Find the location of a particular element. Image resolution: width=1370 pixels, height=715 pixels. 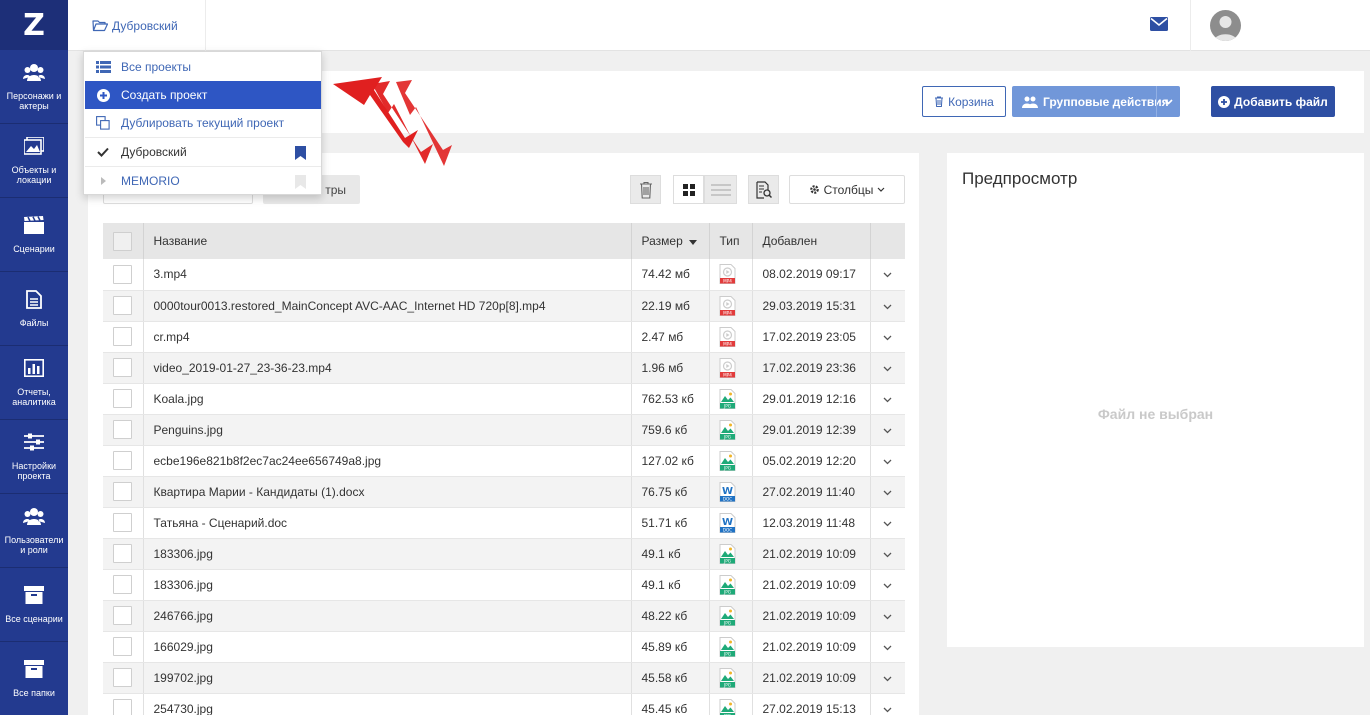

trash-button: Корзина is located at coordinates (964, 101).